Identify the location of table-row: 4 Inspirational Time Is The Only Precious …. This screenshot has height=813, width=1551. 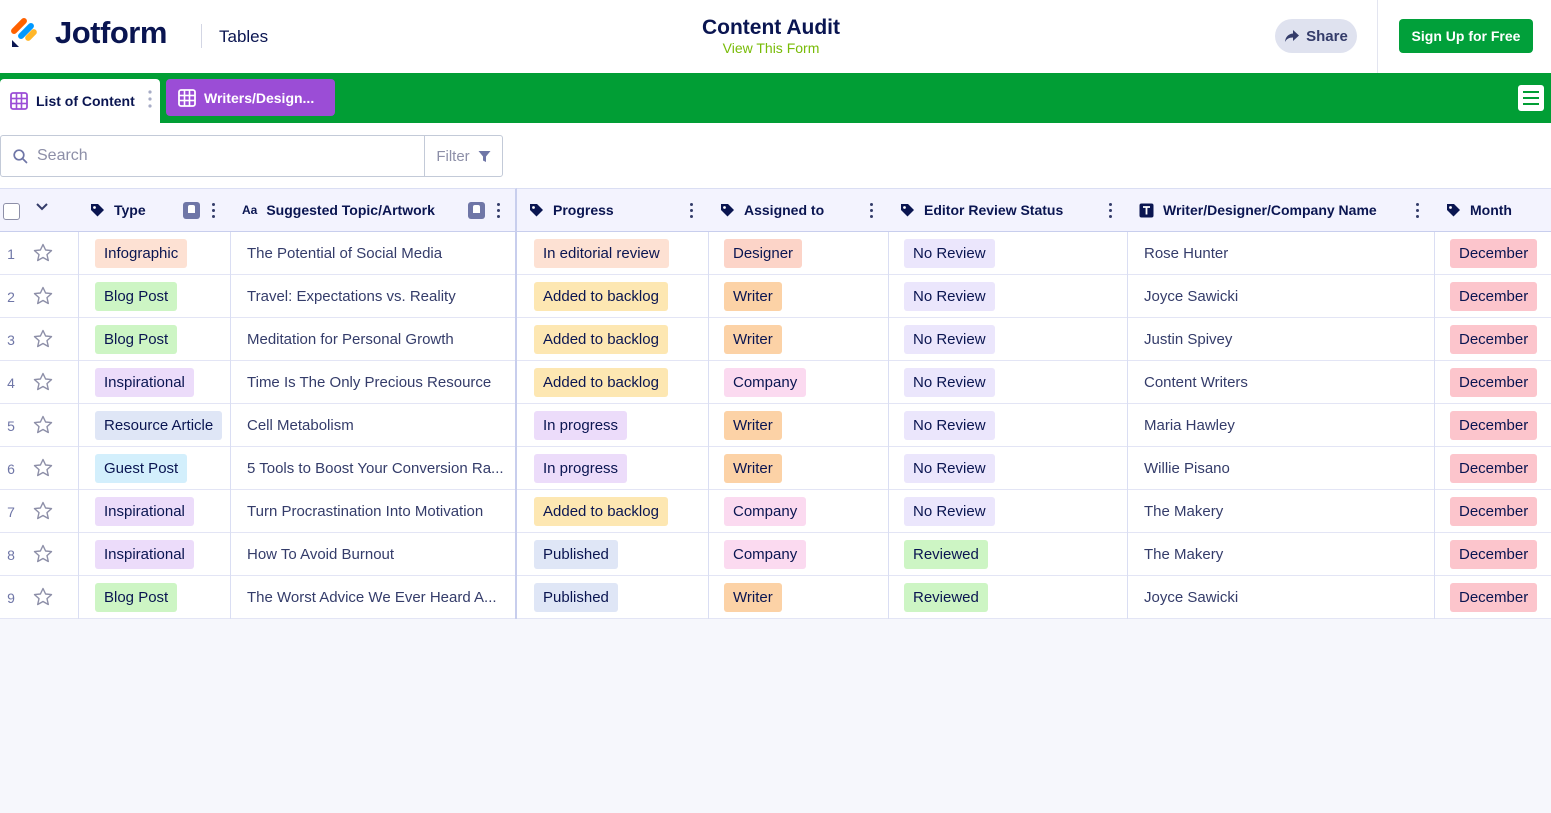
(775, 382).